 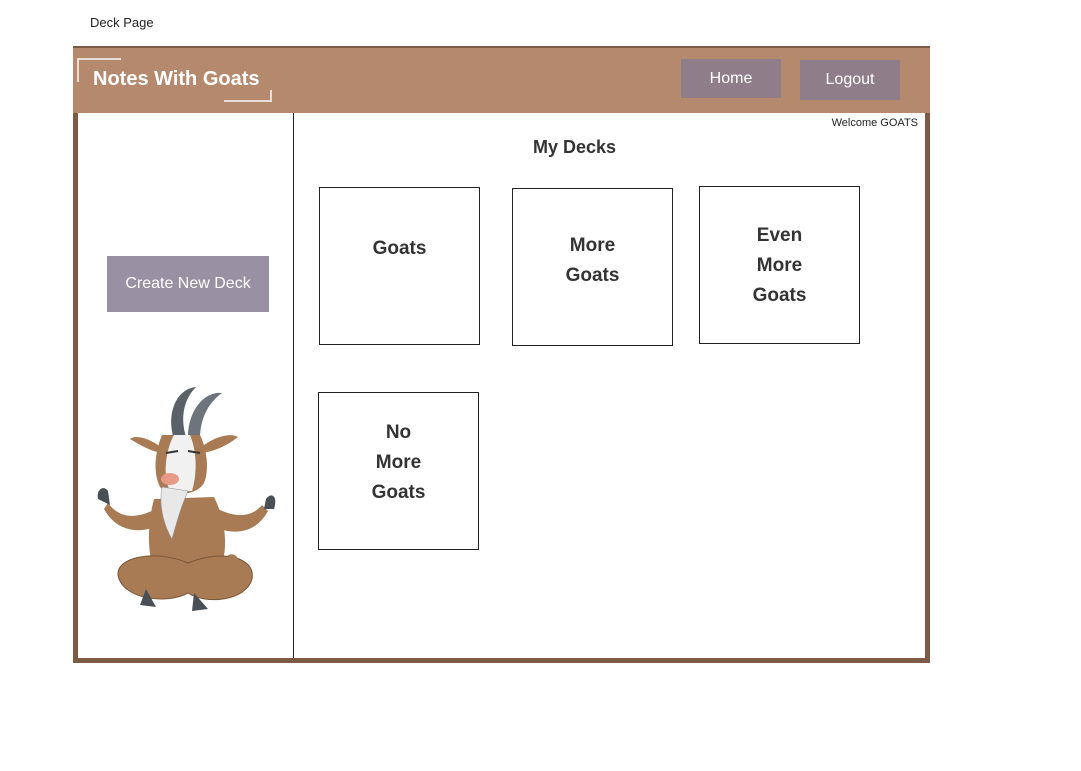 I want to click on deck-card: Even More Goats, so click(x=779, y=265).